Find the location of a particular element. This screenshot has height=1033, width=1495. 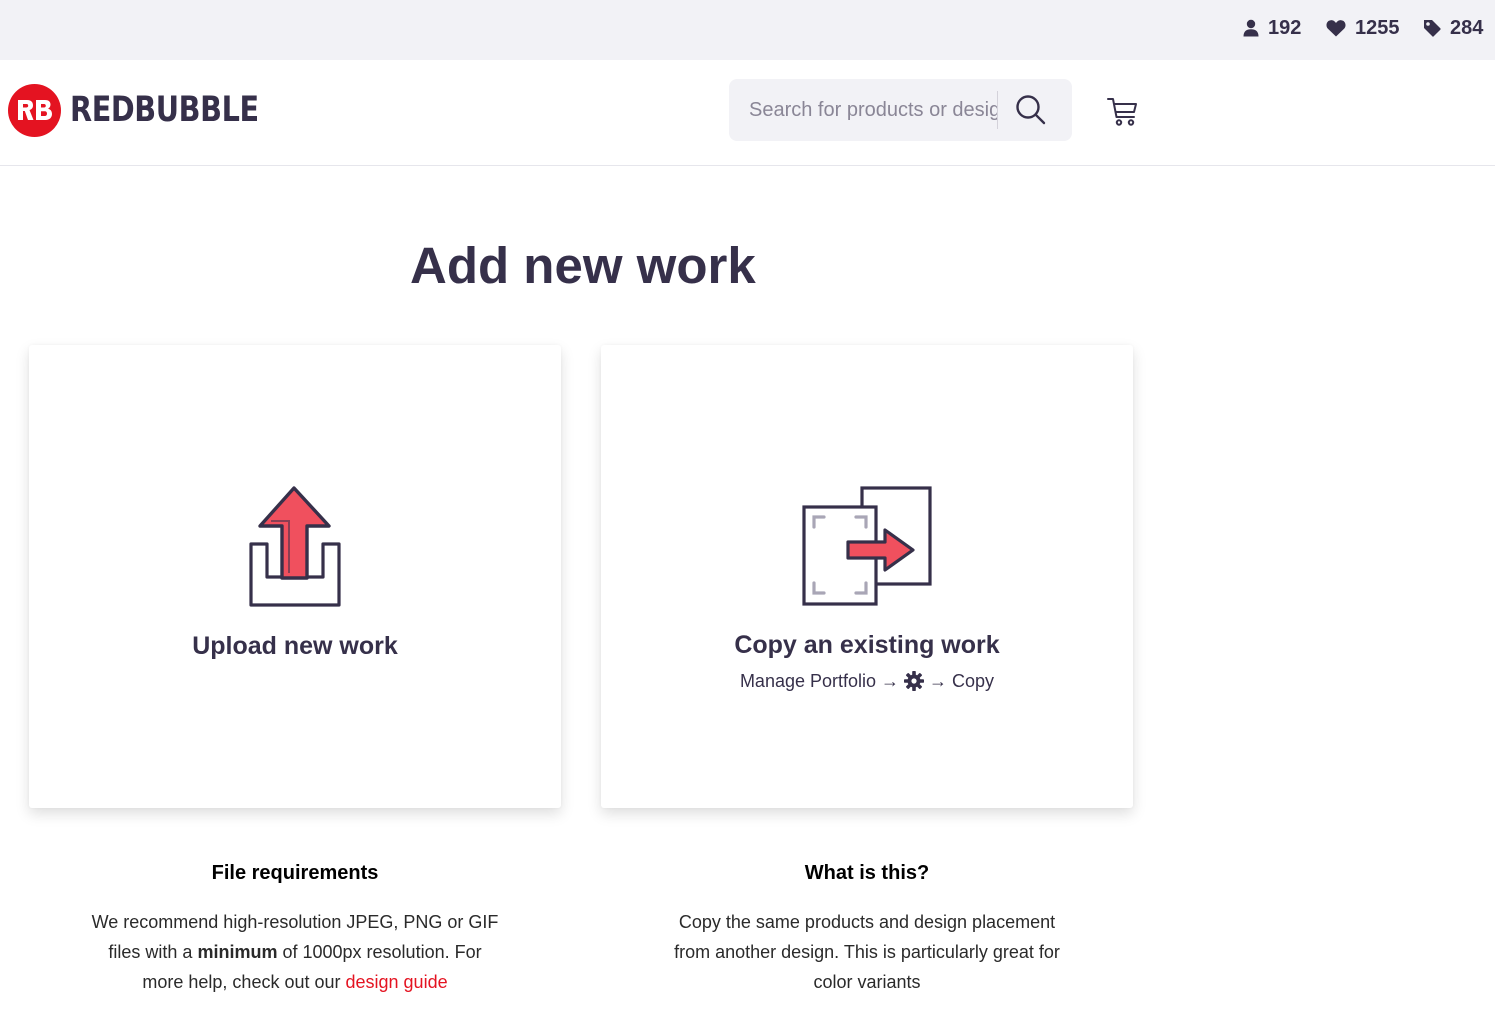

upload-card-title: Upload new work is located at coordinates (295, 646).